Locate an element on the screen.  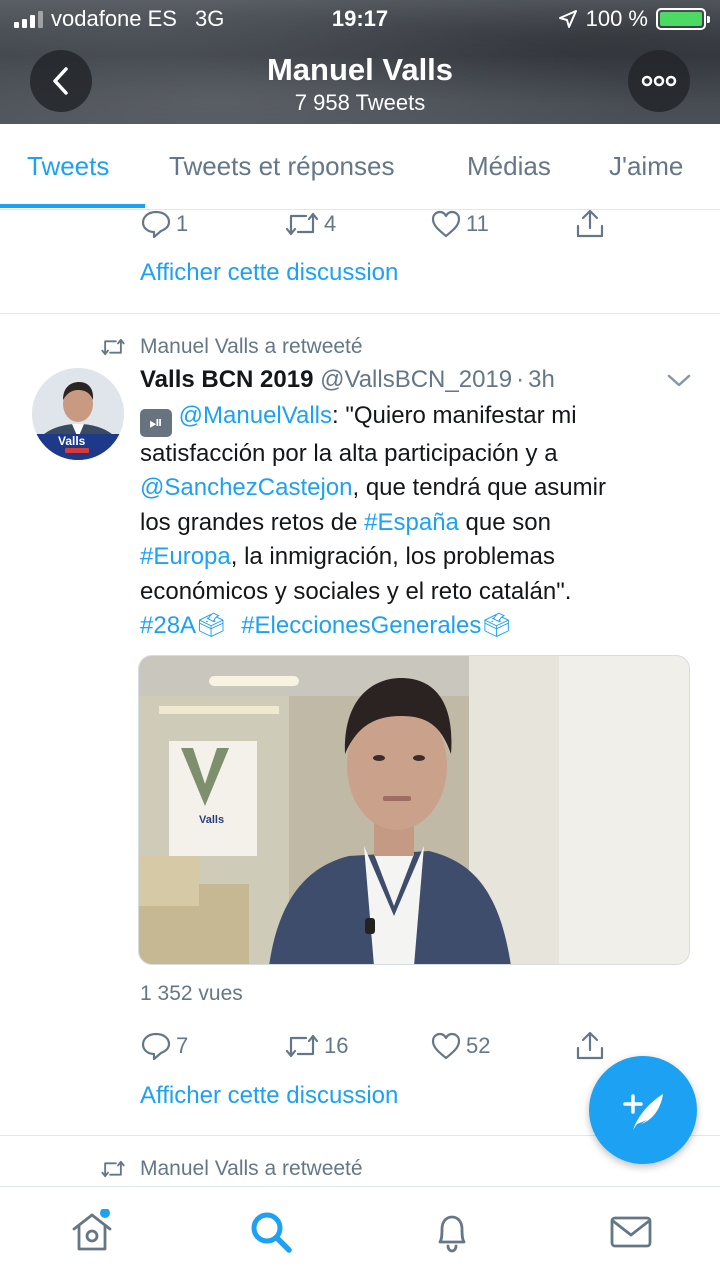
tweet-text-segment: que son is located at coordinates (504, 522).